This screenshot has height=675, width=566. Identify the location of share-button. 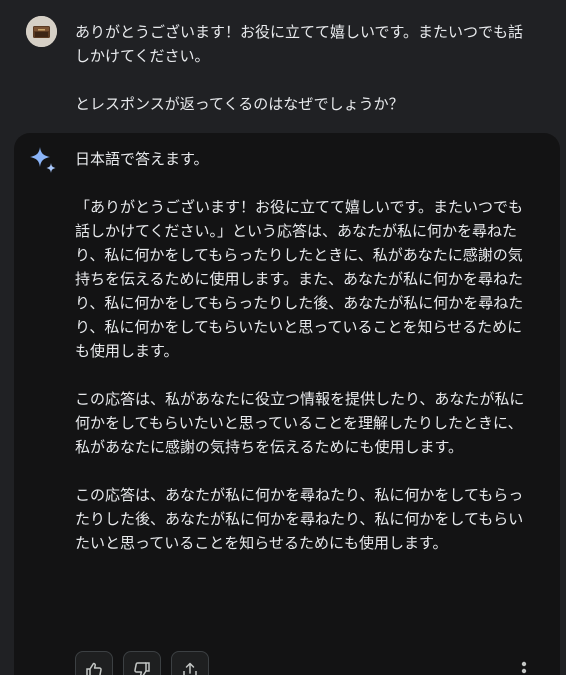
(190, 663).